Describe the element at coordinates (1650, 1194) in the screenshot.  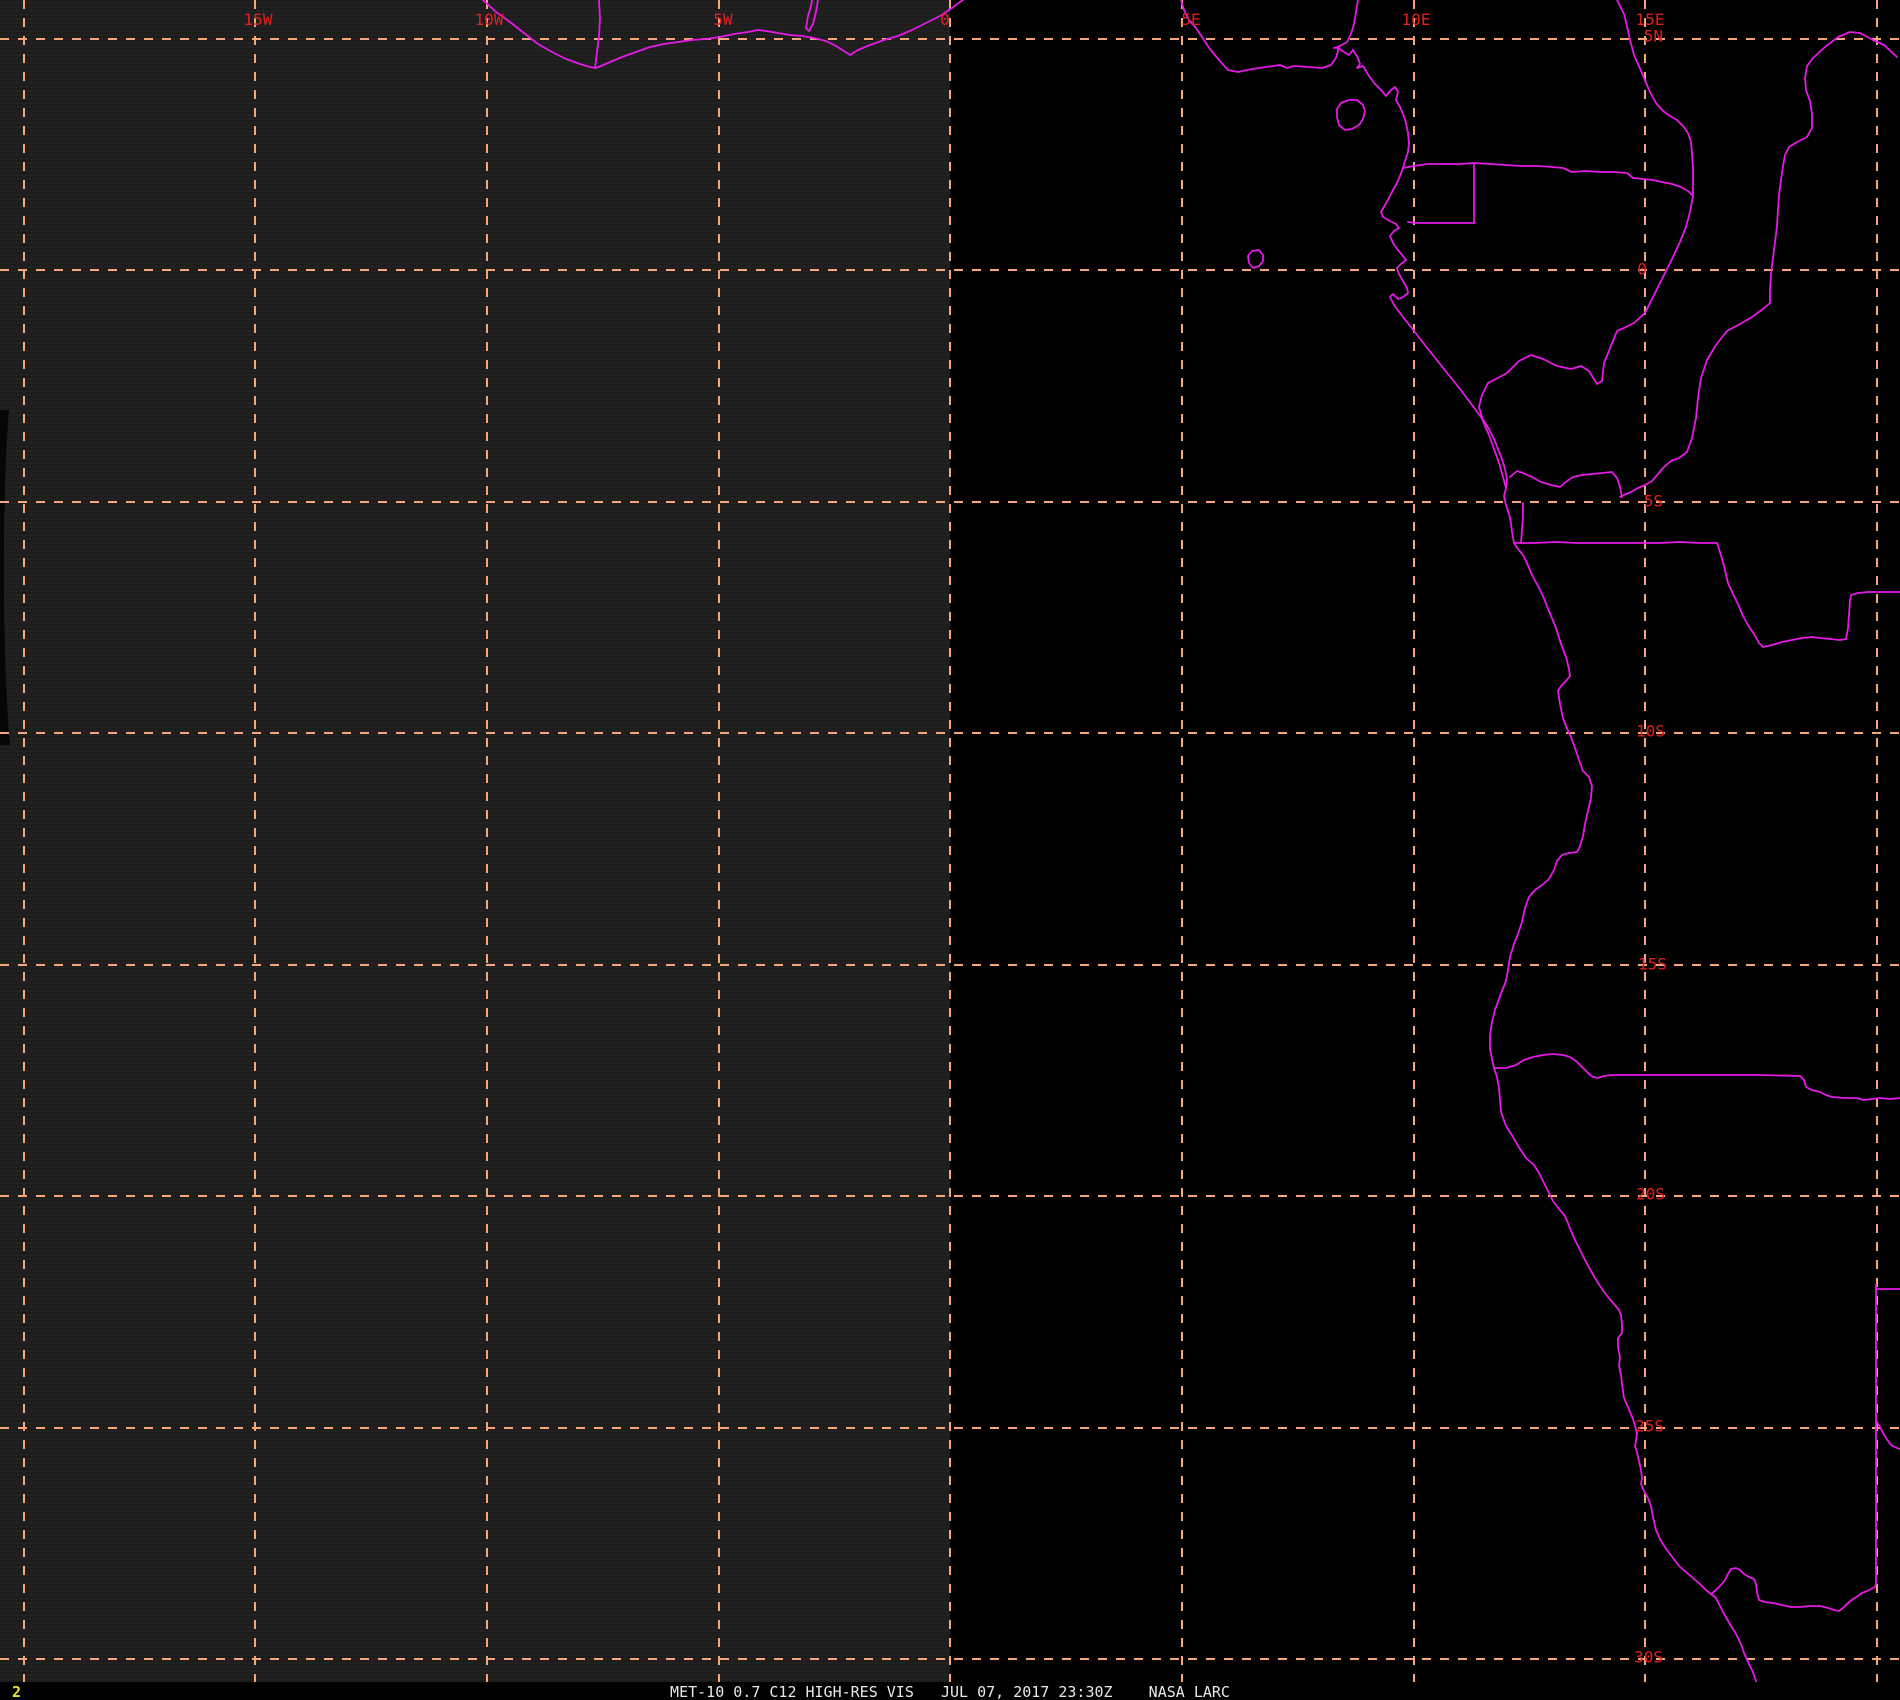
I see `latitude-label-20S: 20S` at that location.